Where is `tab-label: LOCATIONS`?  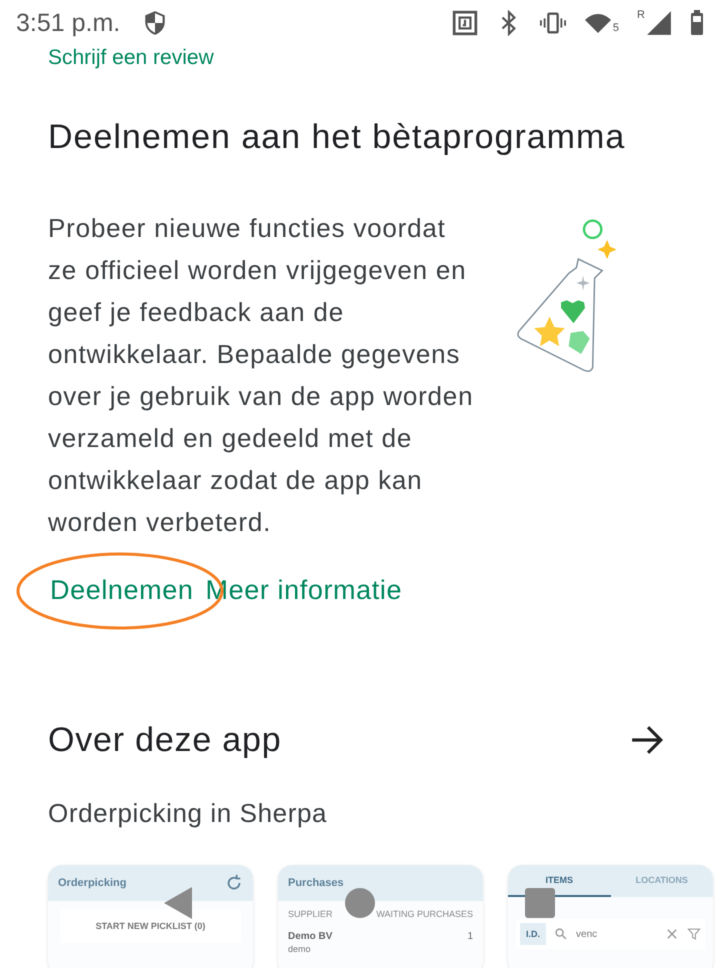 tab-label: LOCATIONS is located at coordinates (661, 880).